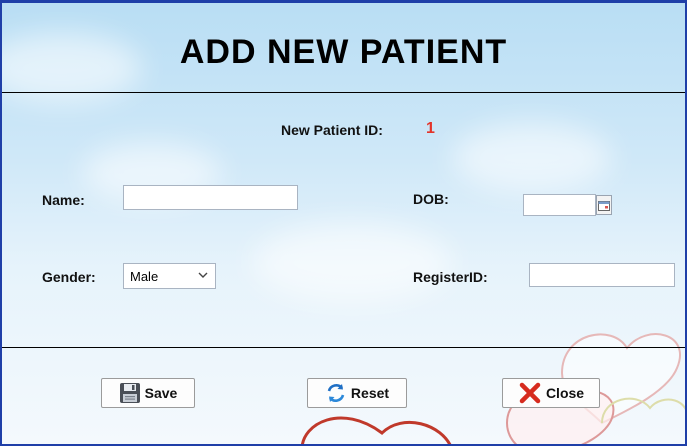  Describe the element at coordinates (343, 92) in the screenshot. I see `header-divider` at that location.